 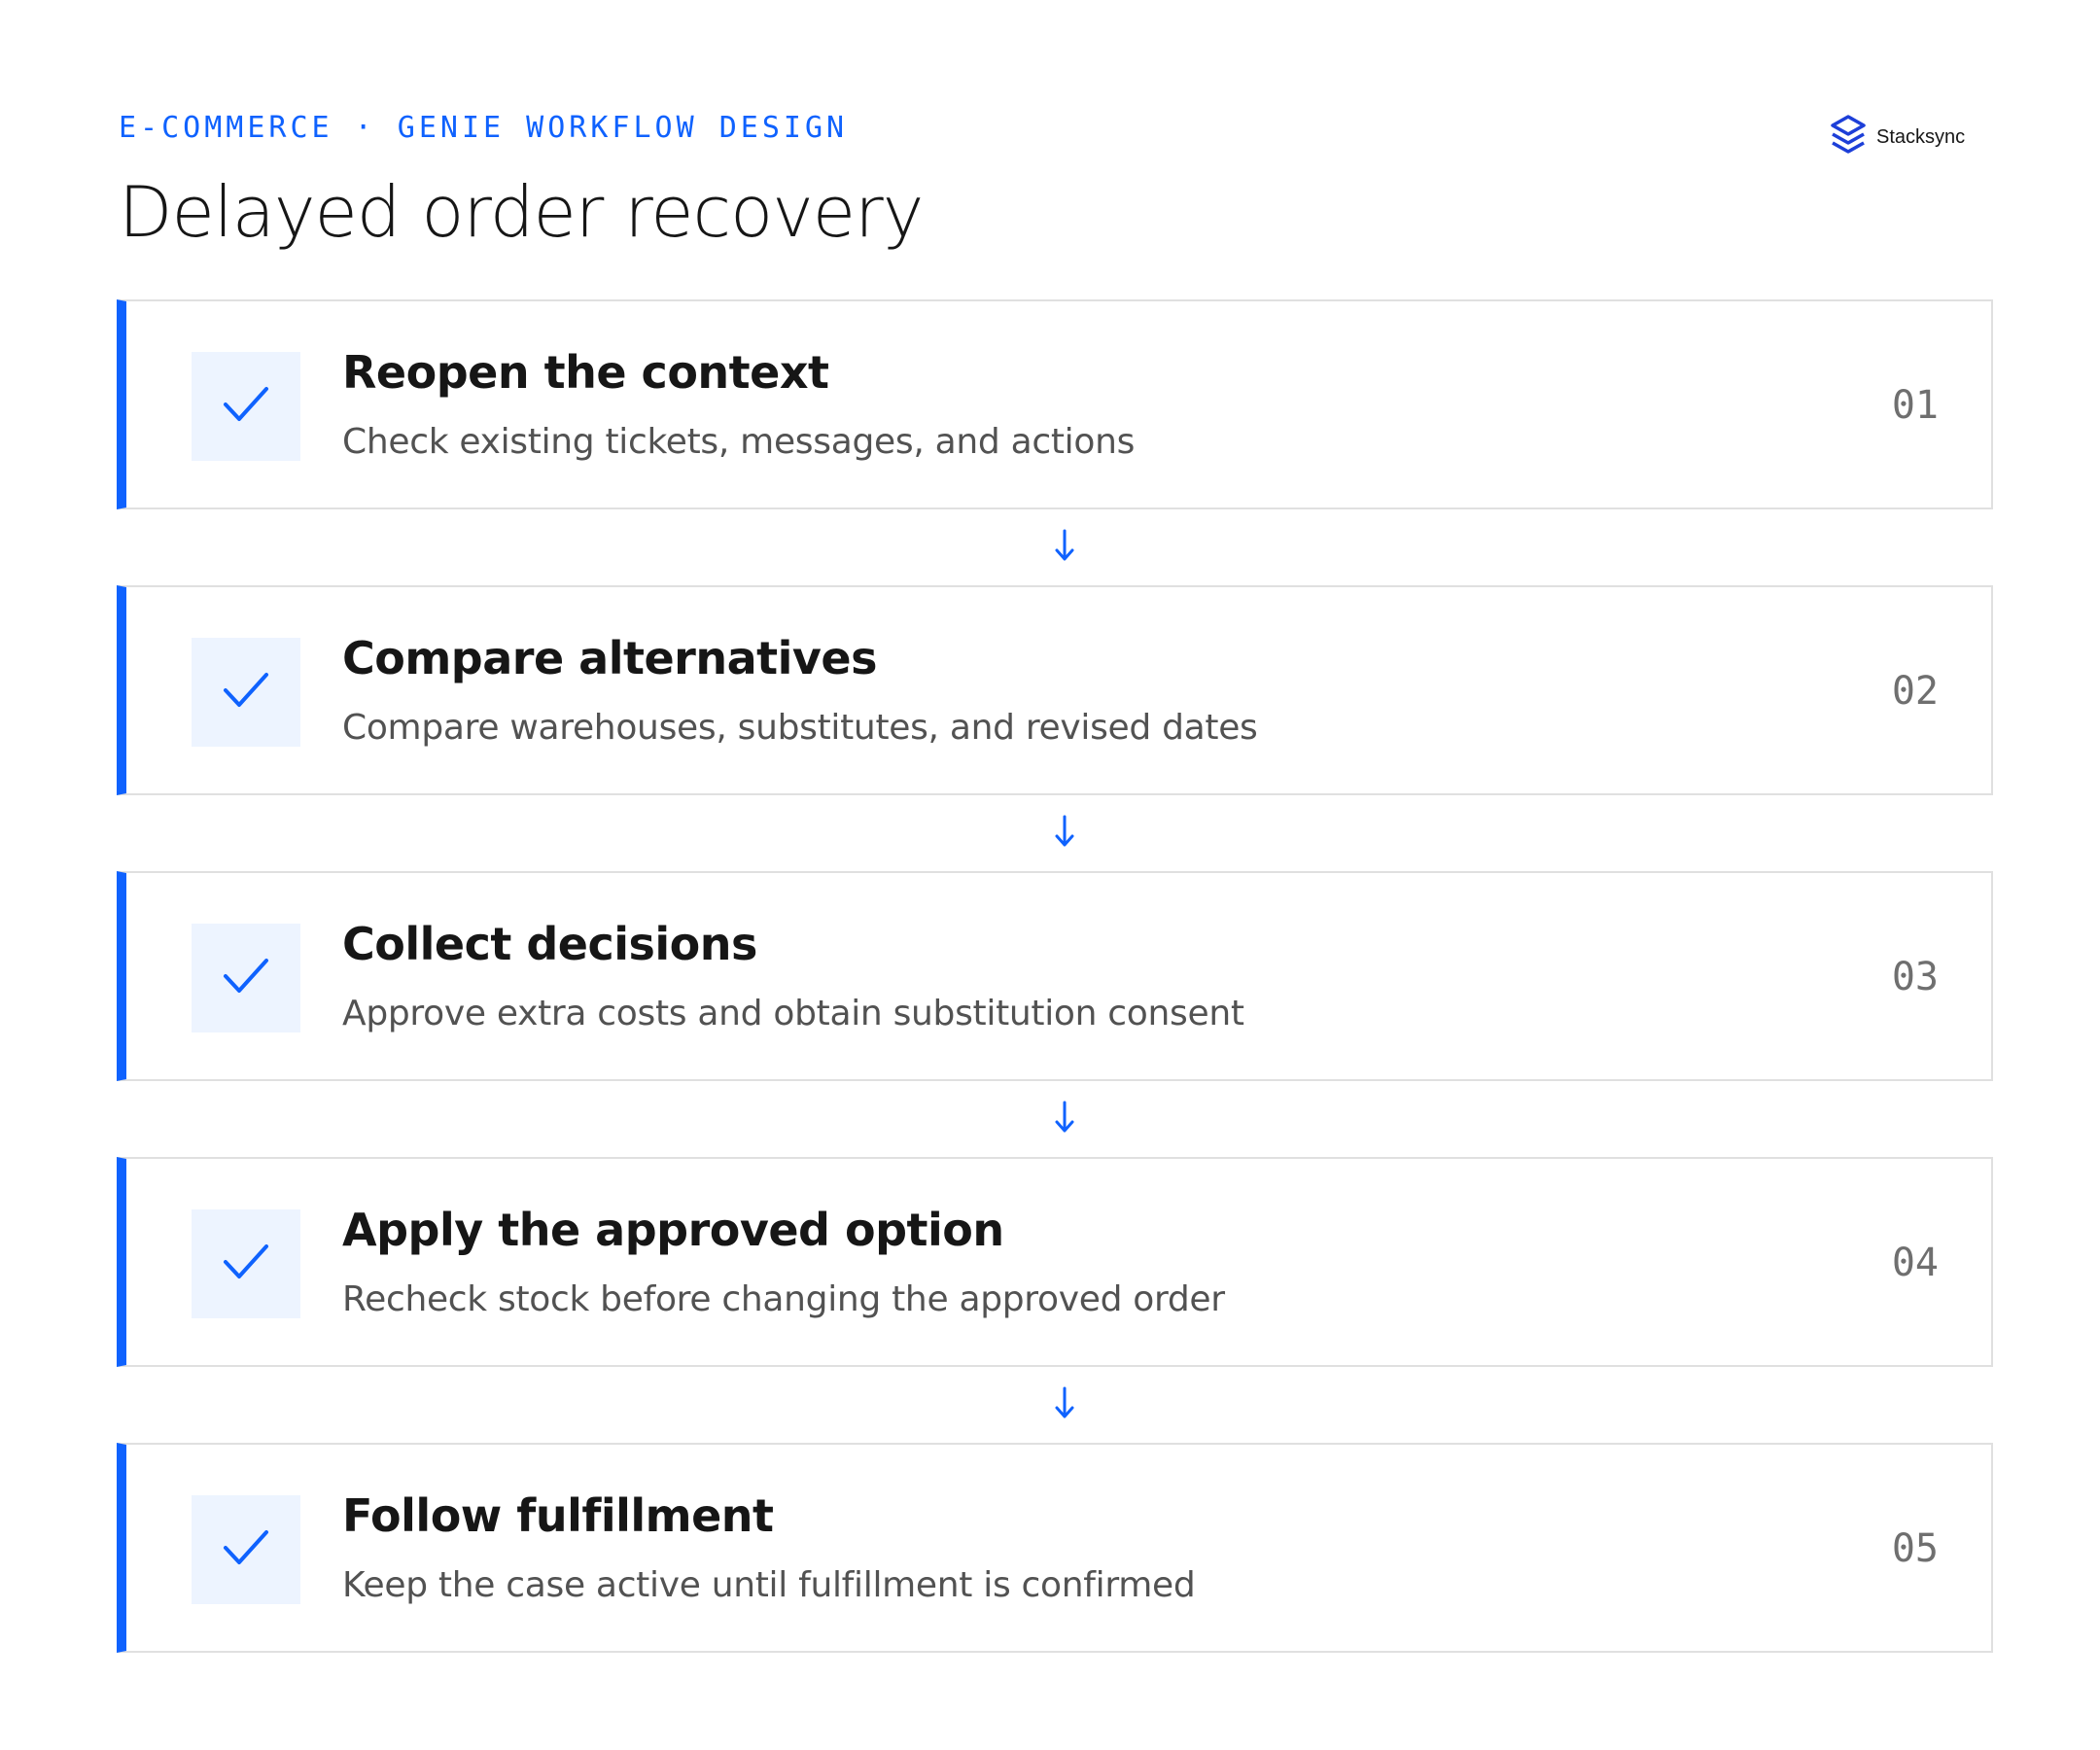 What do you see at coordinates (521, 212) in the screenshot?
I see `page-title: Delayed order recovery` at bounding box center [521, 212].